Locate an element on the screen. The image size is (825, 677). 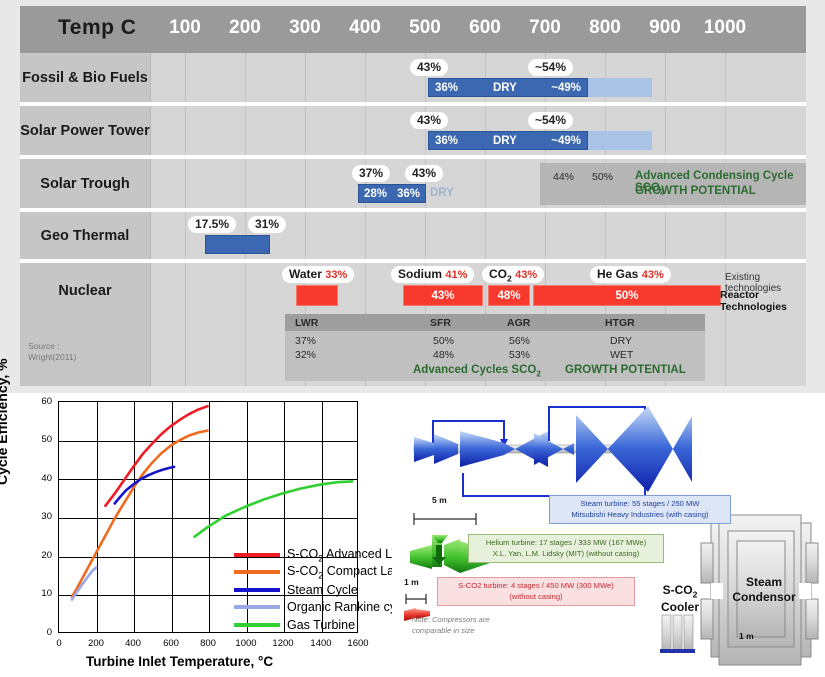
fossil-bar-dark: 36% DRY ~49% is located at coordinates (508, 87).